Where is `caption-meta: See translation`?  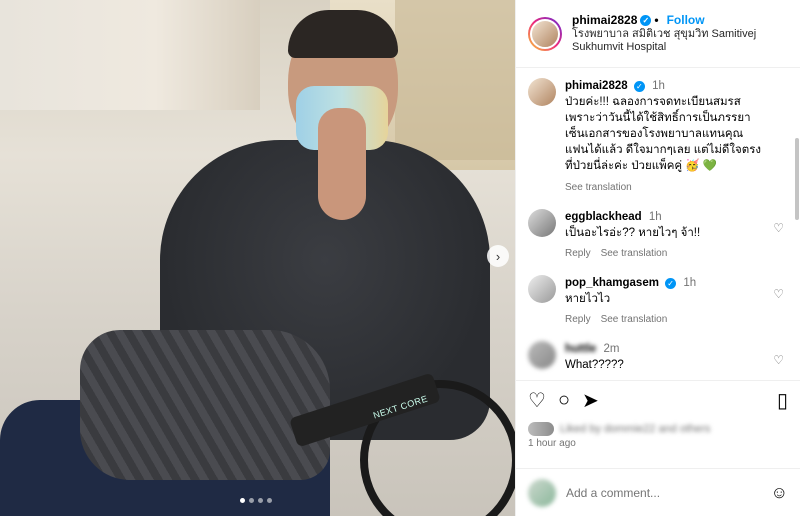 caption-meta: See translation is located at coordinates (665, 188).